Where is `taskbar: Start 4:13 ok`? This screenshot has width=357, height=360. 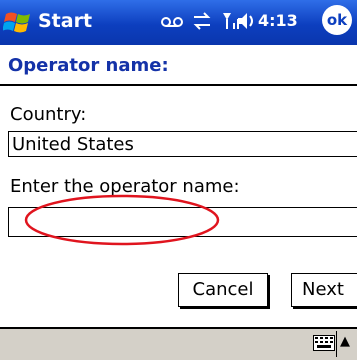 taskbar: Start 4:13 ok is located at coordinates (178, 22).